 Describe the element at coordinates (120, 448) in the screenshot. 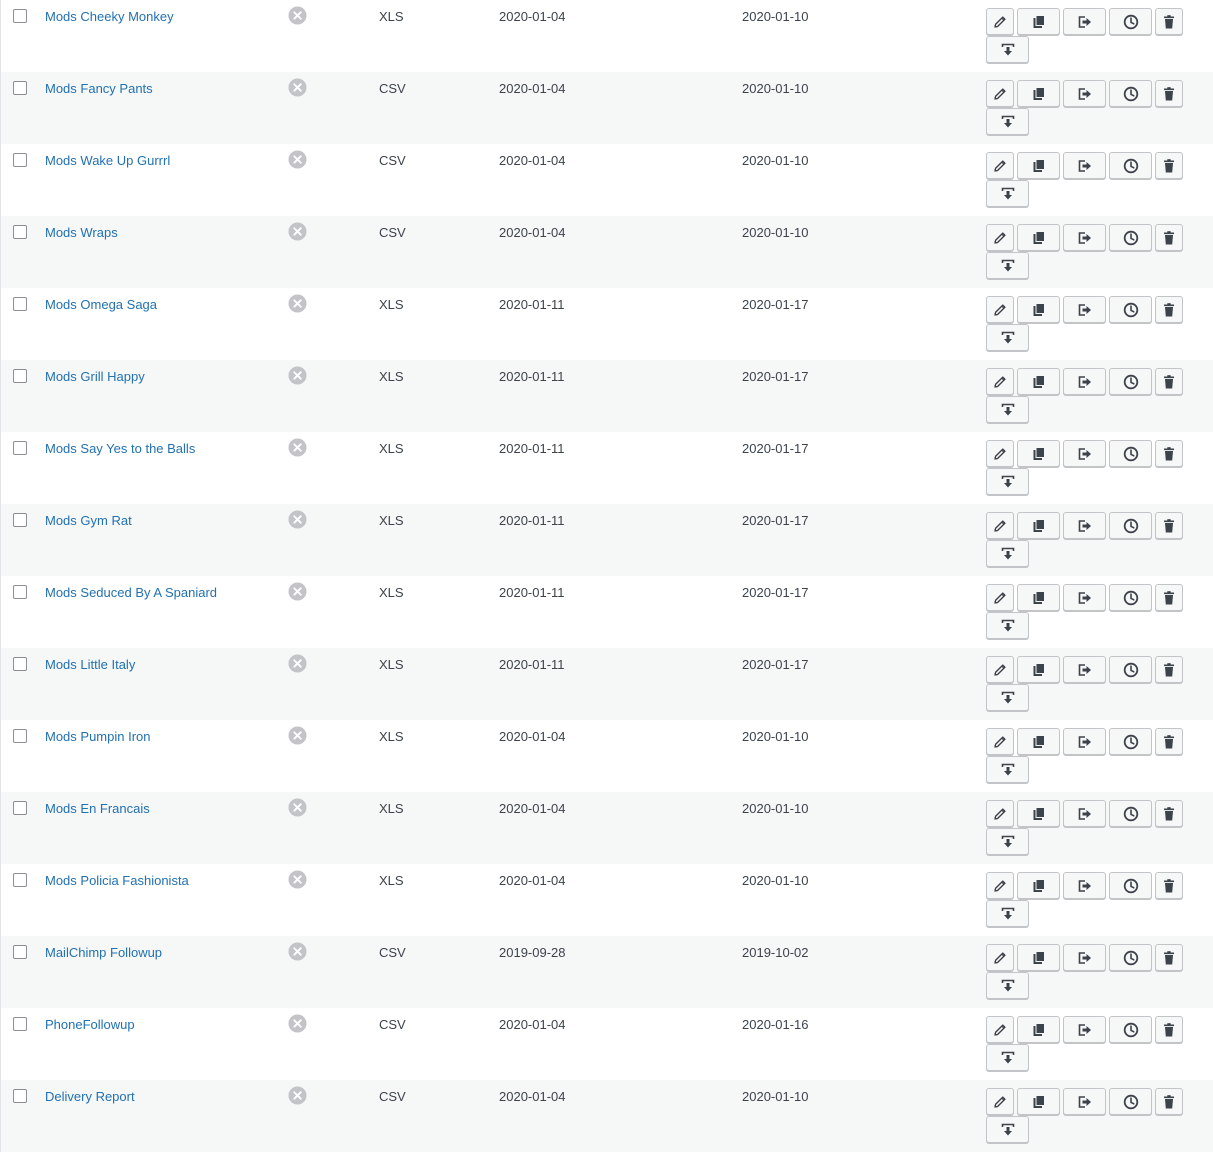

I see `report-name-link: Mods Say Yes to the Balls` at that location.